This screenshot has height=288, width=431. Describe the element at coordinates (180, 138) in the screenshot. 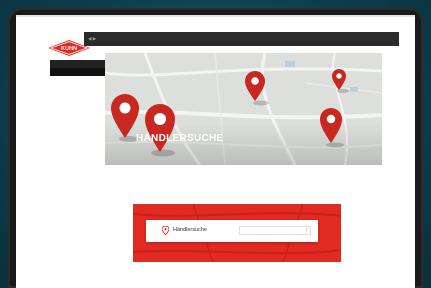

I see `hero-title: HÄNDLERSUCHE` at that location.